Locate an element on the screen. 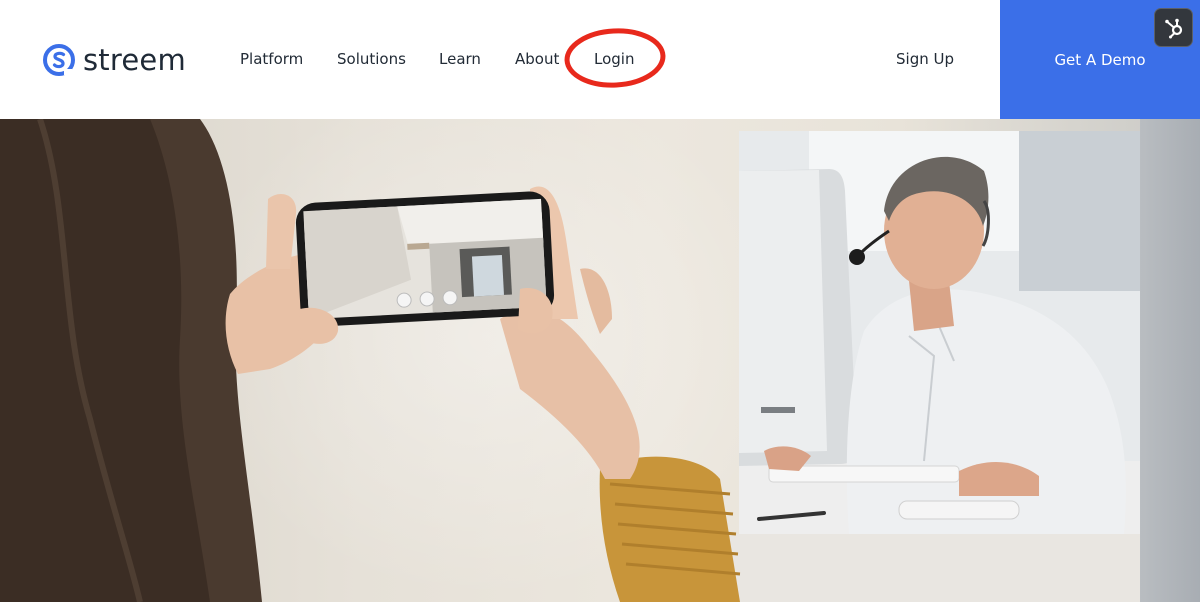 Image resolution: width=1200 pixels, height=602 pixels. nav-login: Login is located at coordinates (614, 59).